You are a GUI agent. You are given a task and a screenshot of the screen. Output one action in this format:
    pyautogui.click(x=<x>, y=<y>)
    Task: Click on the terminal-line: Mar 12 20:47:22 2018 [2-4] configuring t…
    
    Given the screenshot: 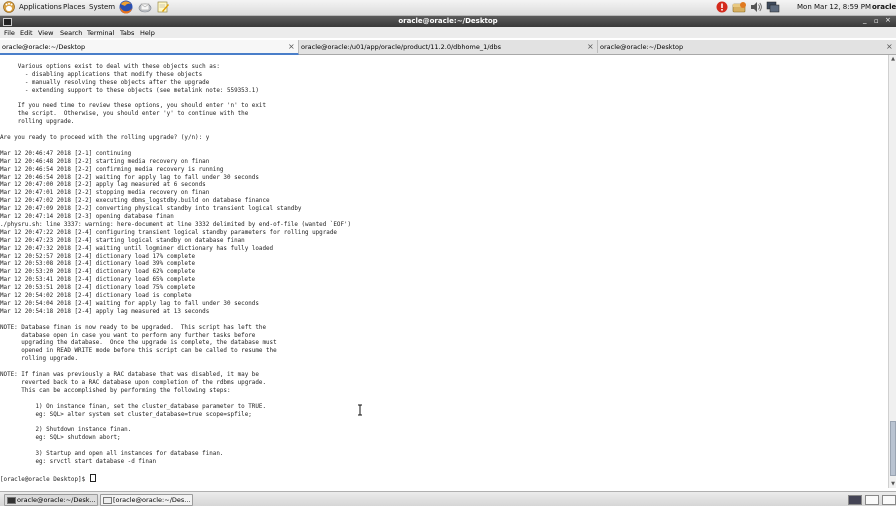 What is the action you would take?
    pyautogui.click(x=168, y=232)
    